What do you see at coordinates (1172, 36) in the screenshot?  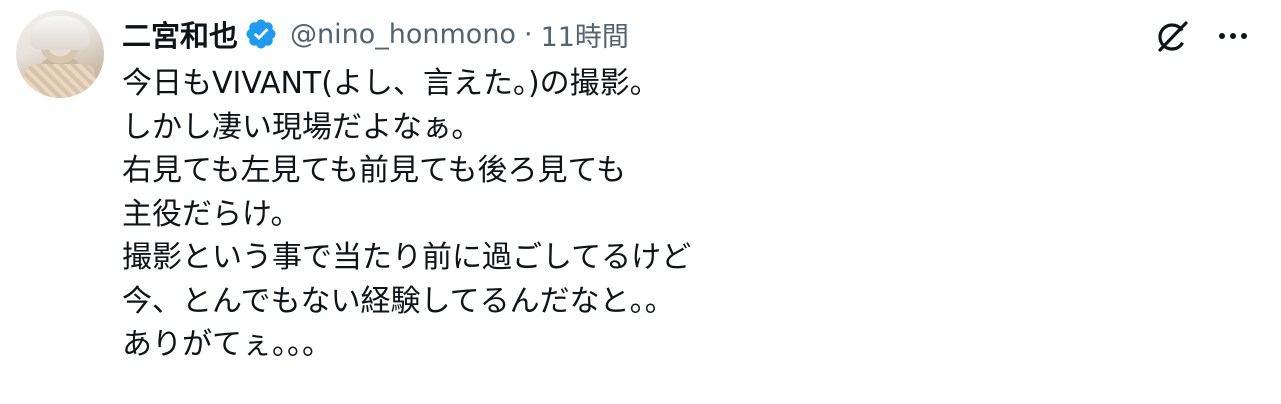 I see `grok-icon` at bounding box center [1172, 36].